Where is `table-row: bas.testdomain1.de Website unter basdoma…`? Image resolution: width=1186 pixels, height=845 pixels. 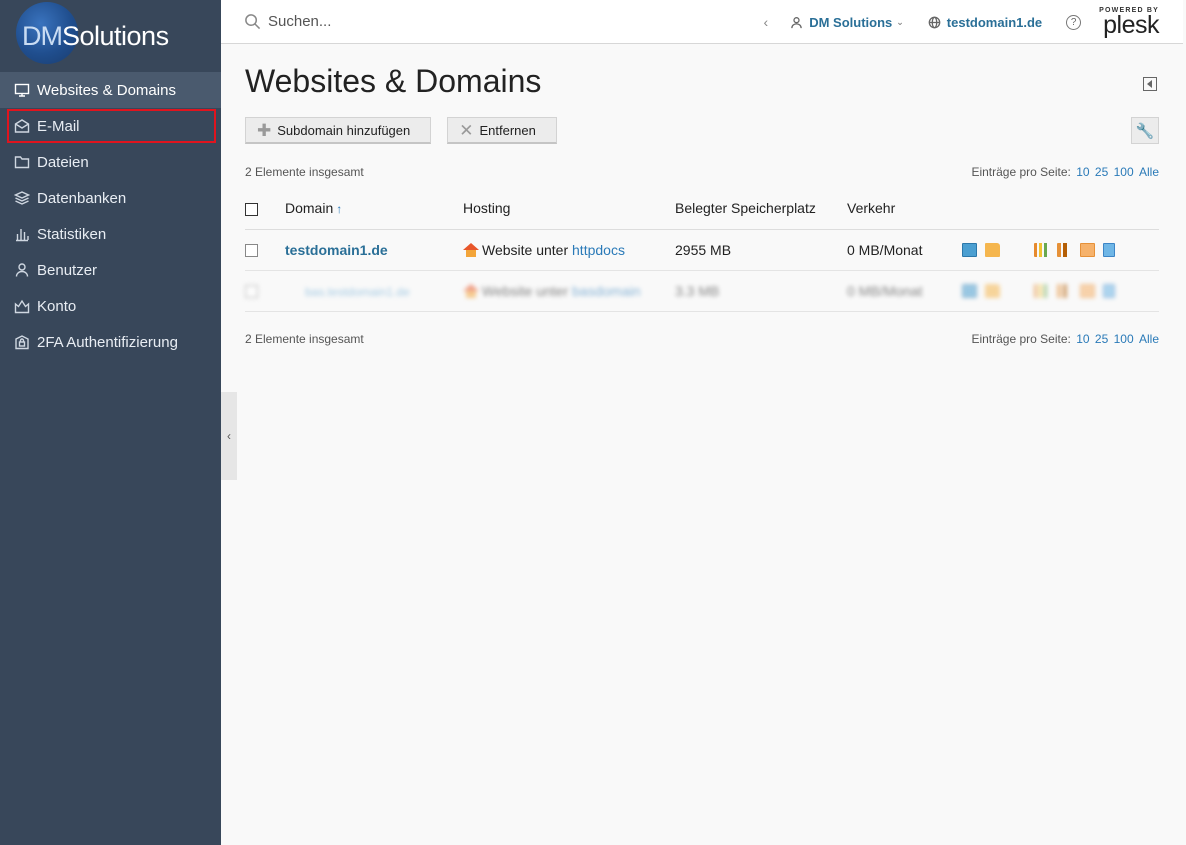
table-row: bas.testdomain1.de Website unter basdoma… is located at coordinates (702, 291).